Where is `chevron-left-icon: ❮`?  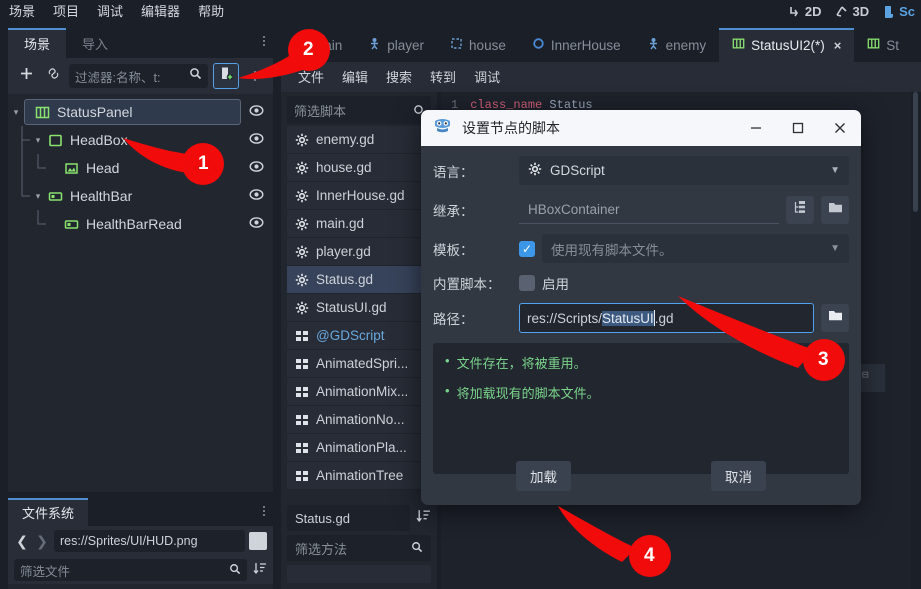 chevron-left-icon: ❮ is located at coordinates (22, 541).